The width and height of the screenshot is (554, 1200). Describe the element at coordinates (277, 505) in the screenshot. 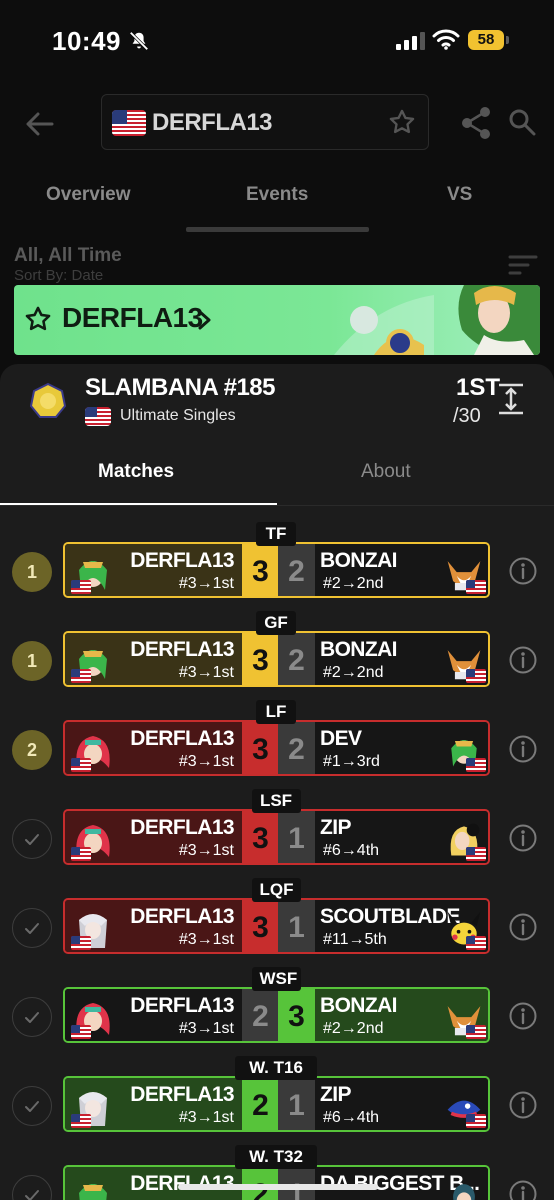

I see `divider` at that location.